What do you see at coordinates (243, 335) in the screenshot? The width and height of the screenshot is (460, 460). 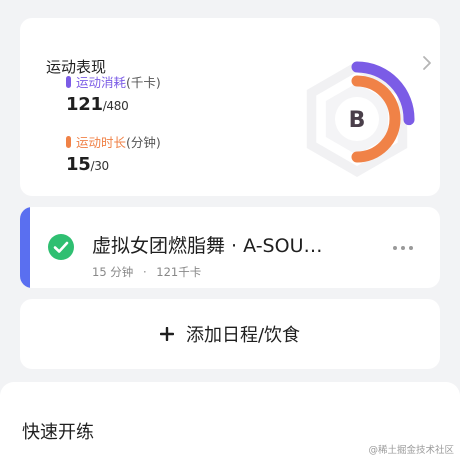 I see `add-schedule-label: 添加日程/饮食` at bounding box center [243, 335].